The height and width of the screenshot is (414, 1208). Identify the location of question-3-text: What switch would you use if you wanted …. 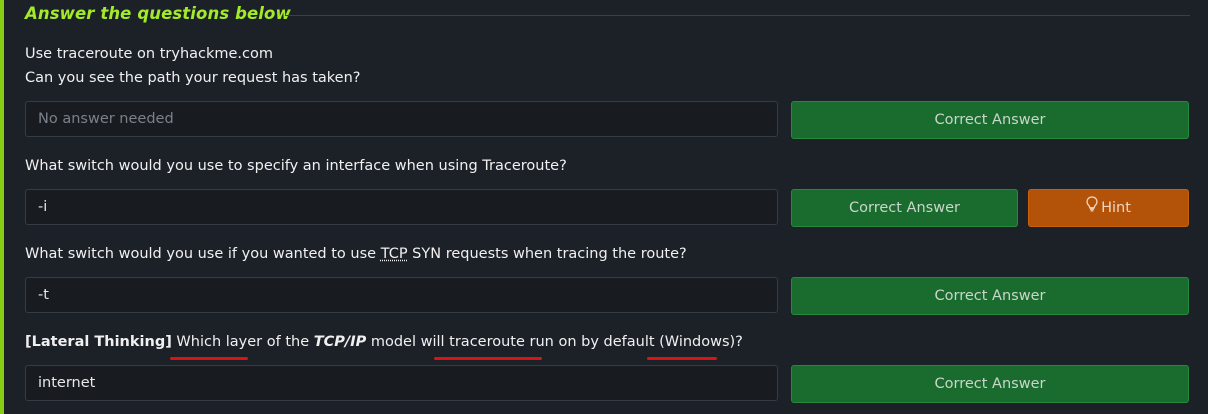
(356, 254).